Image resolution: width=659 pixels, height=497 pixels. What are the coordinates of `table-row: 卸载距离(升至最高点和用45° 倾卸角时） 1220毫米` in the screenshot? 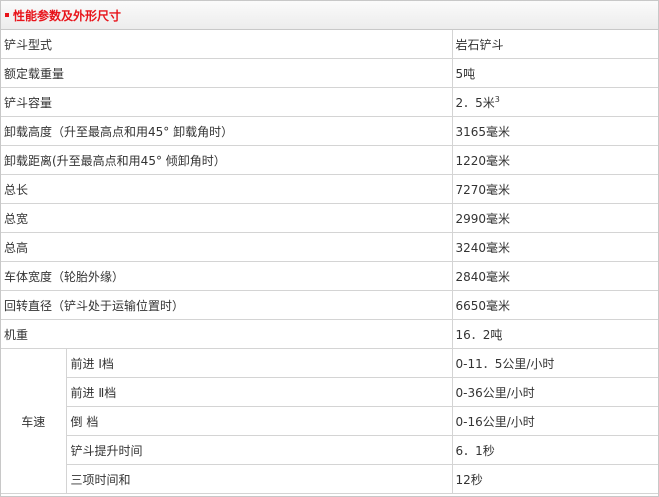 It's located at (330, 160).